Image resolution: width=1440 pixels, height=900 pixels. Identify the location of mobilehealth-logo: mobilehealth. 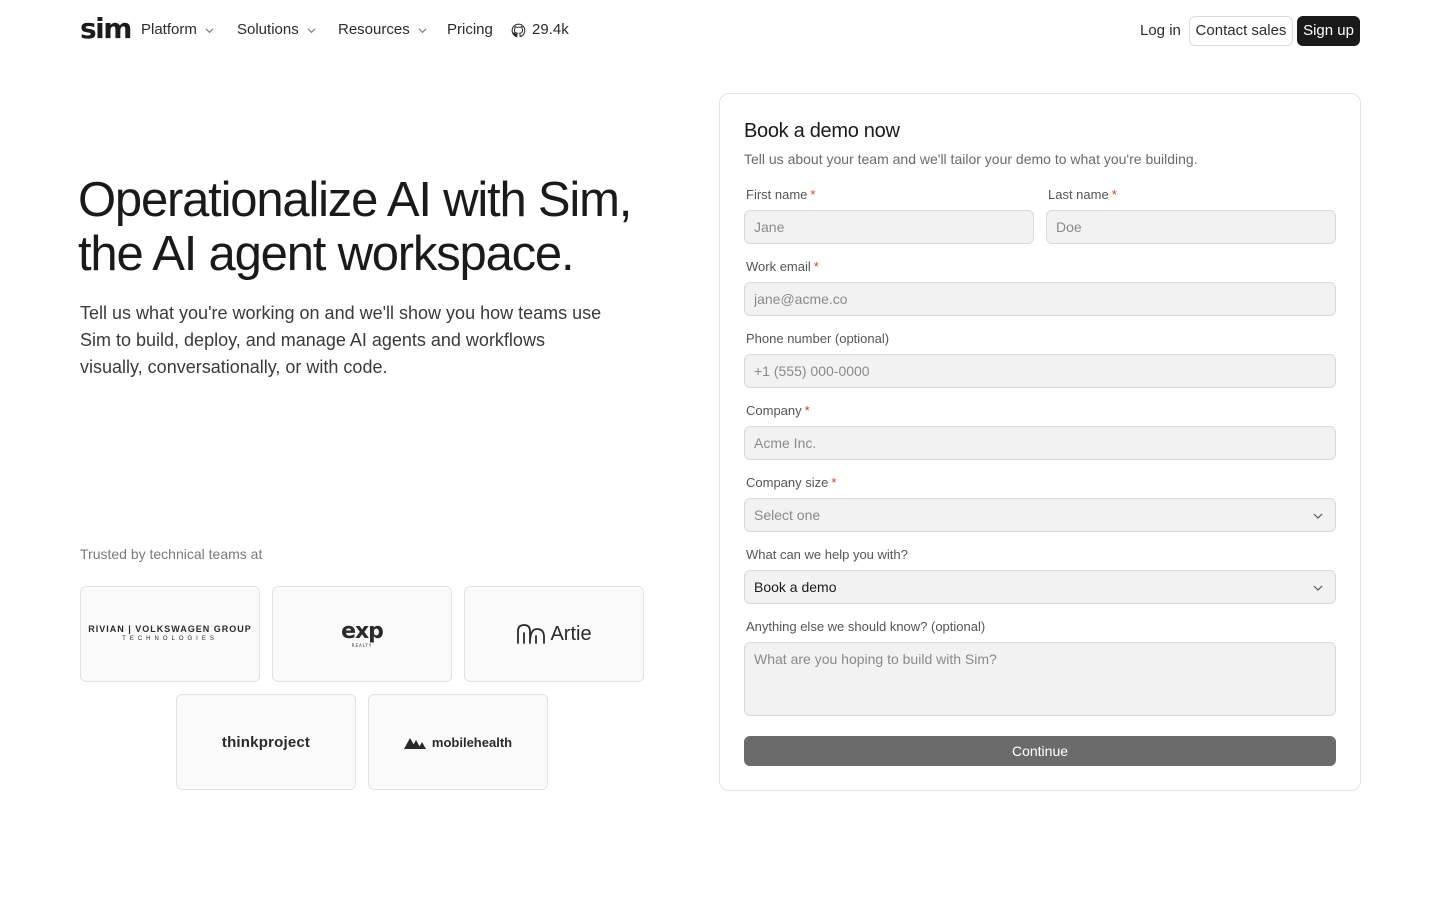
(458, 742).